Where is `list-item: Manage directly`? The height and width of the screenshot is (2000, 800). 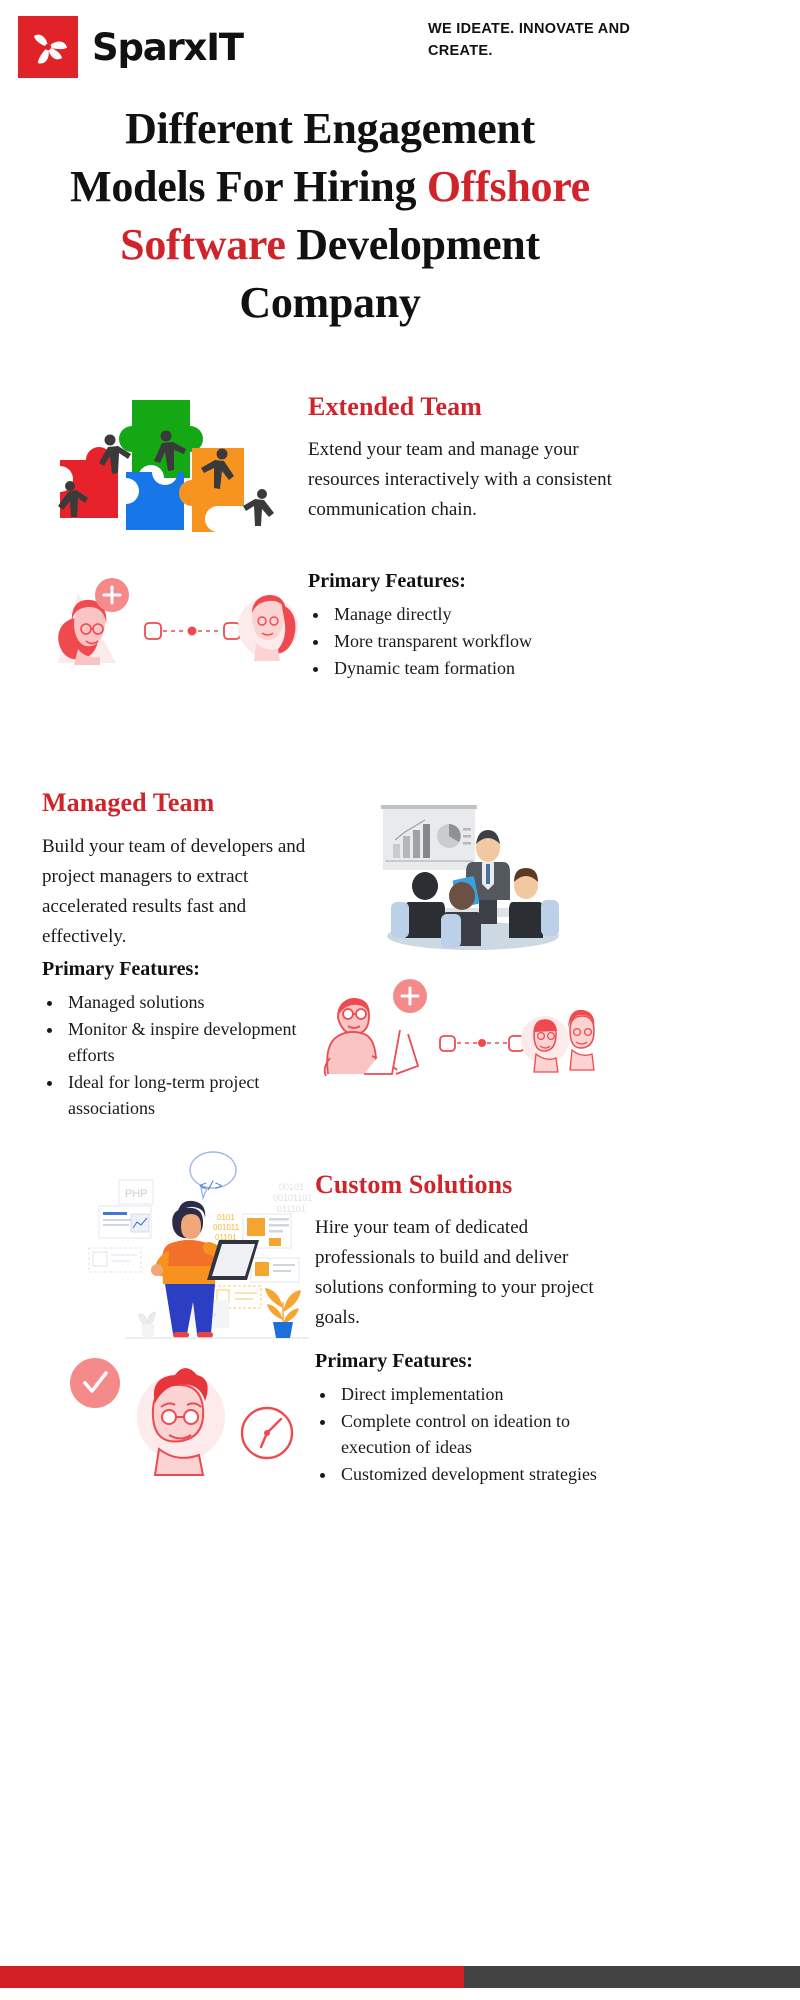 list-item: Manage directly is located at coordinates (479, 614).